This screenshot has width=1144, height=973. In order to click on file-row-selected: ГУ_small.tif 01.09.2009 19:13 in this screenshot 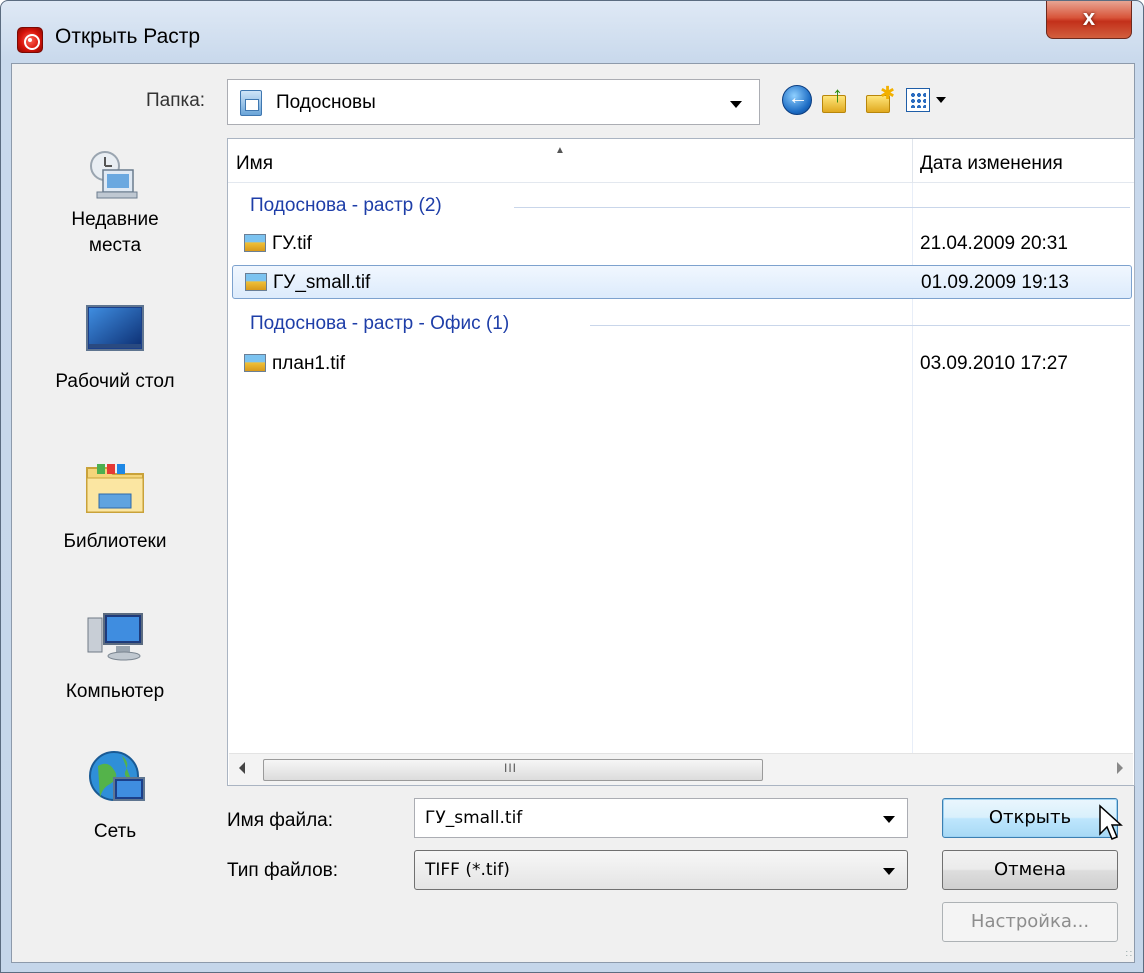, I will do `click(682, 282)`.